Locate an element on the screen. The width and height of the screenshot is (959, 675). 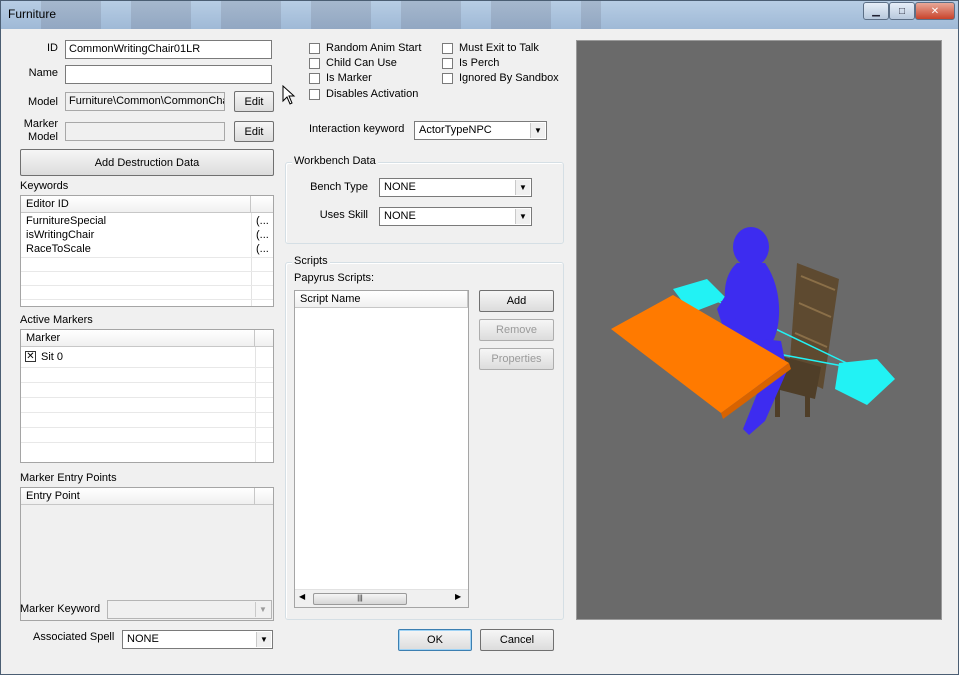
checkbox-label: Ignored By Sandbox is located at coordinates (509, 78).